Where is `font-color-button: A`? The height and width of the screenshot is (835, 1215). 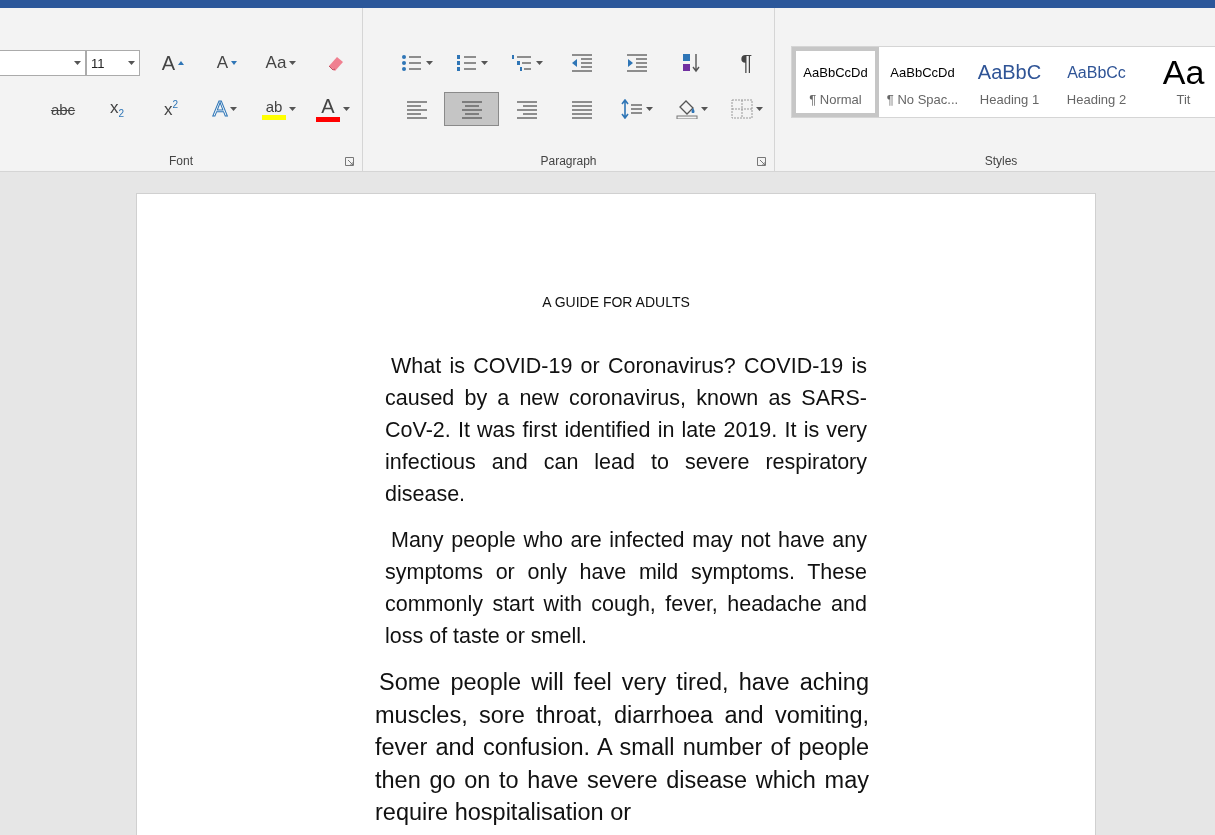
font-color-button: A is located at coordinates (333, 109).